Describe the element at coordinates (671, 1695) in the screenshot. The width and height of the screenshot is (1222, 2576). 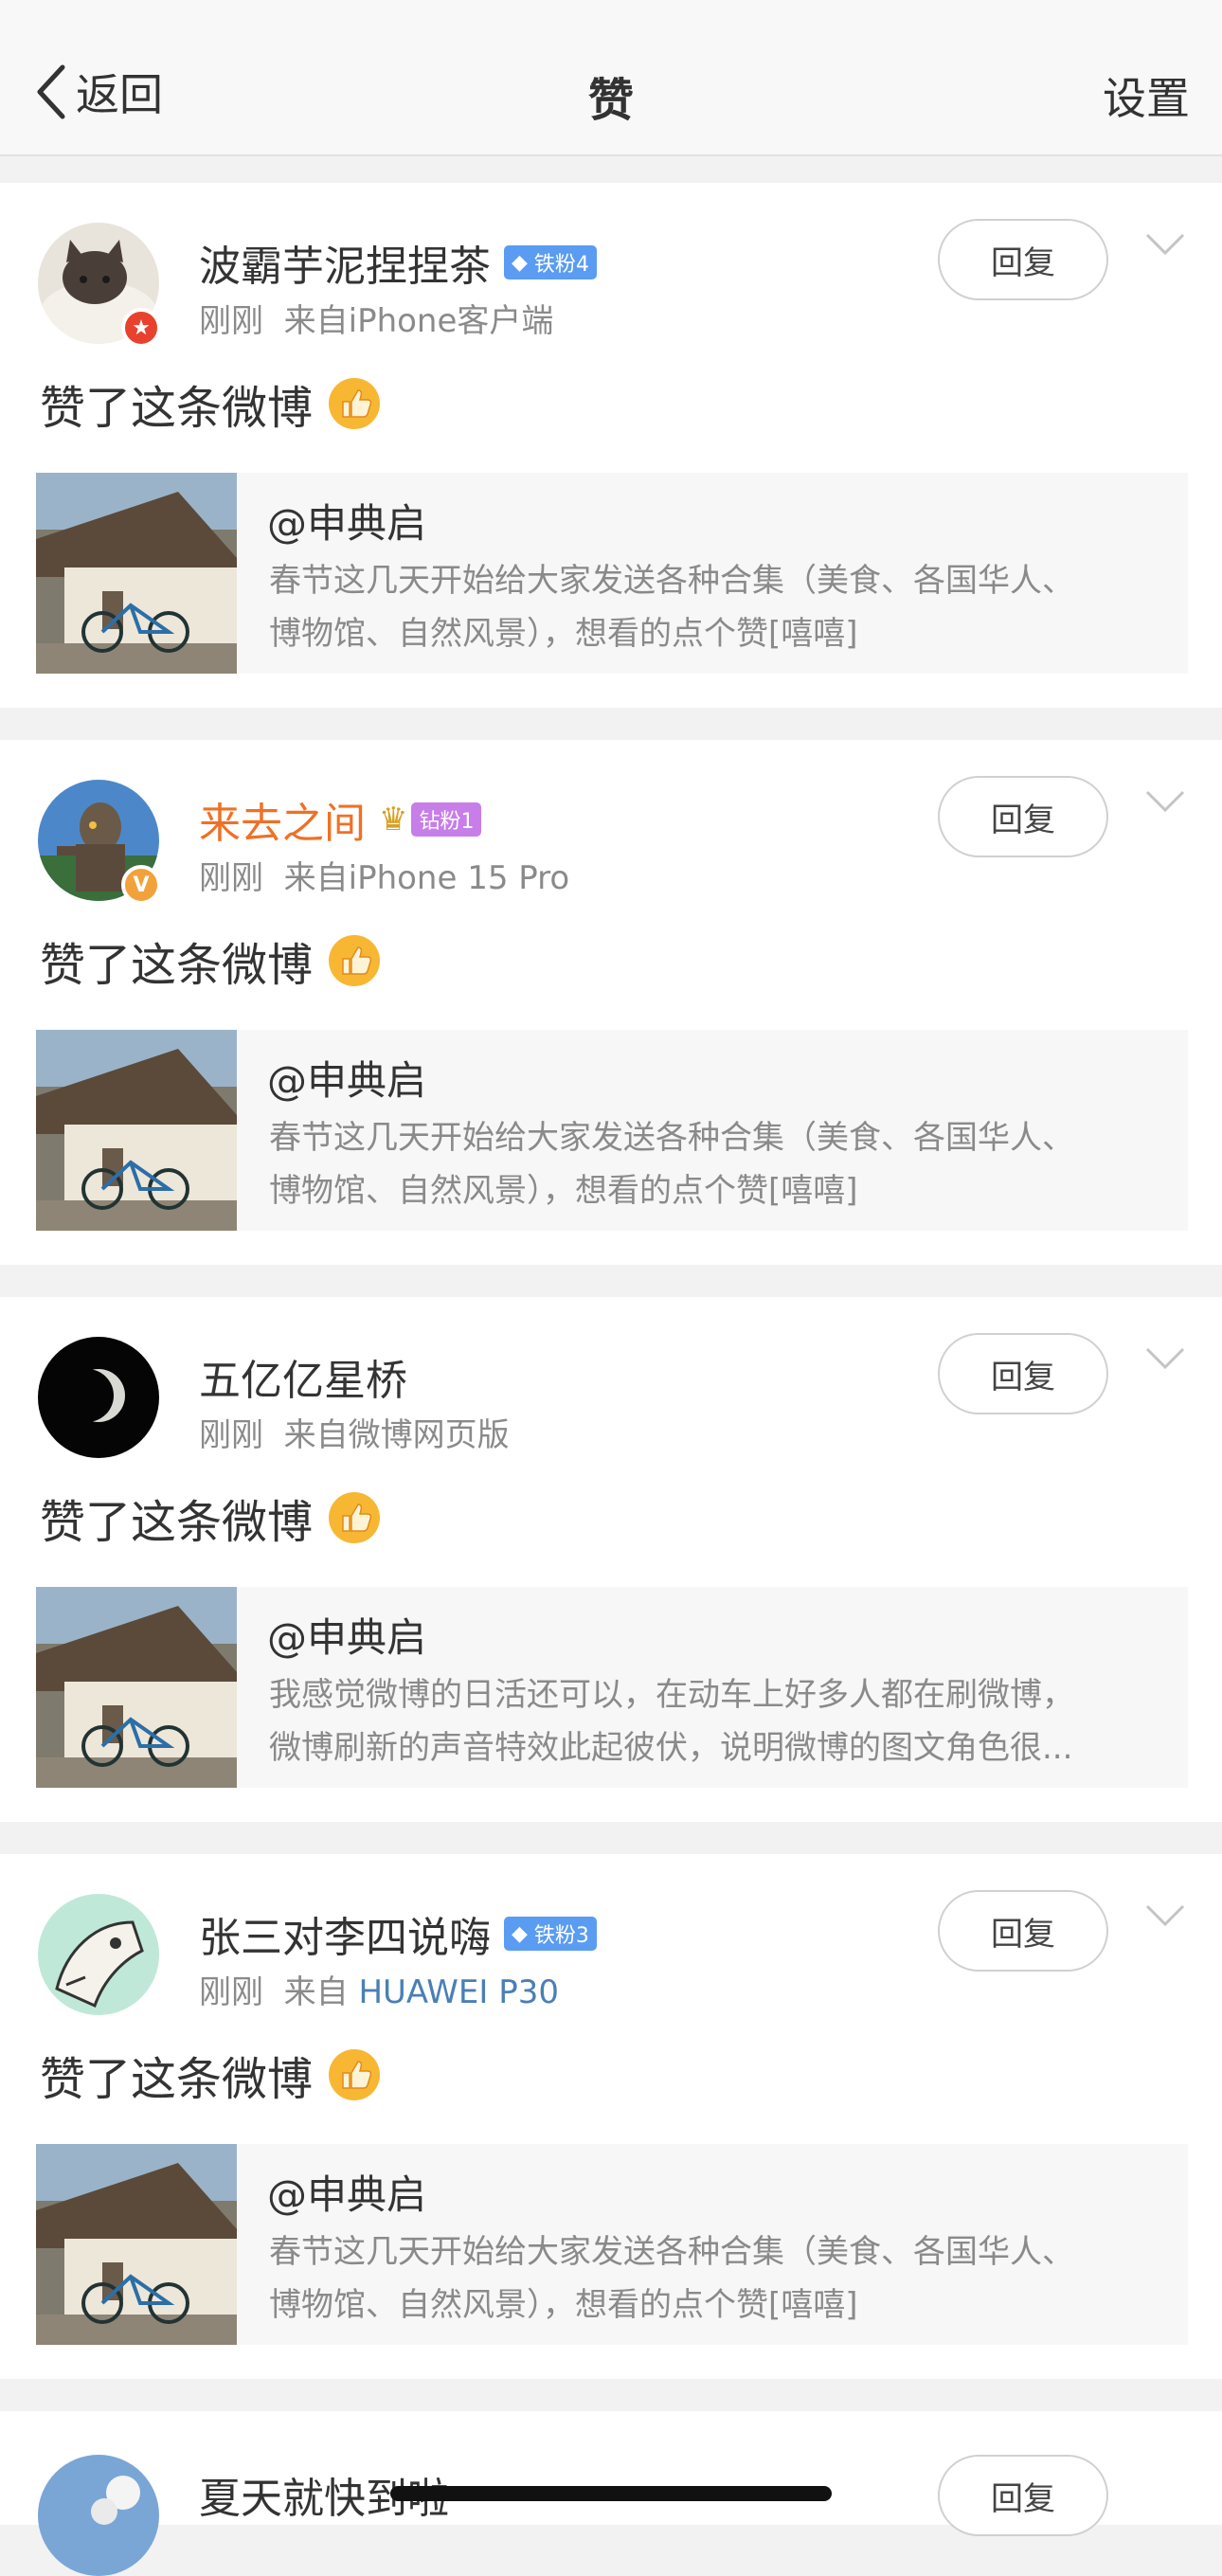
I see `excerpt-line: 我感觉微博的日活还可以，在动车上好多人都在刷微博，` at that location.